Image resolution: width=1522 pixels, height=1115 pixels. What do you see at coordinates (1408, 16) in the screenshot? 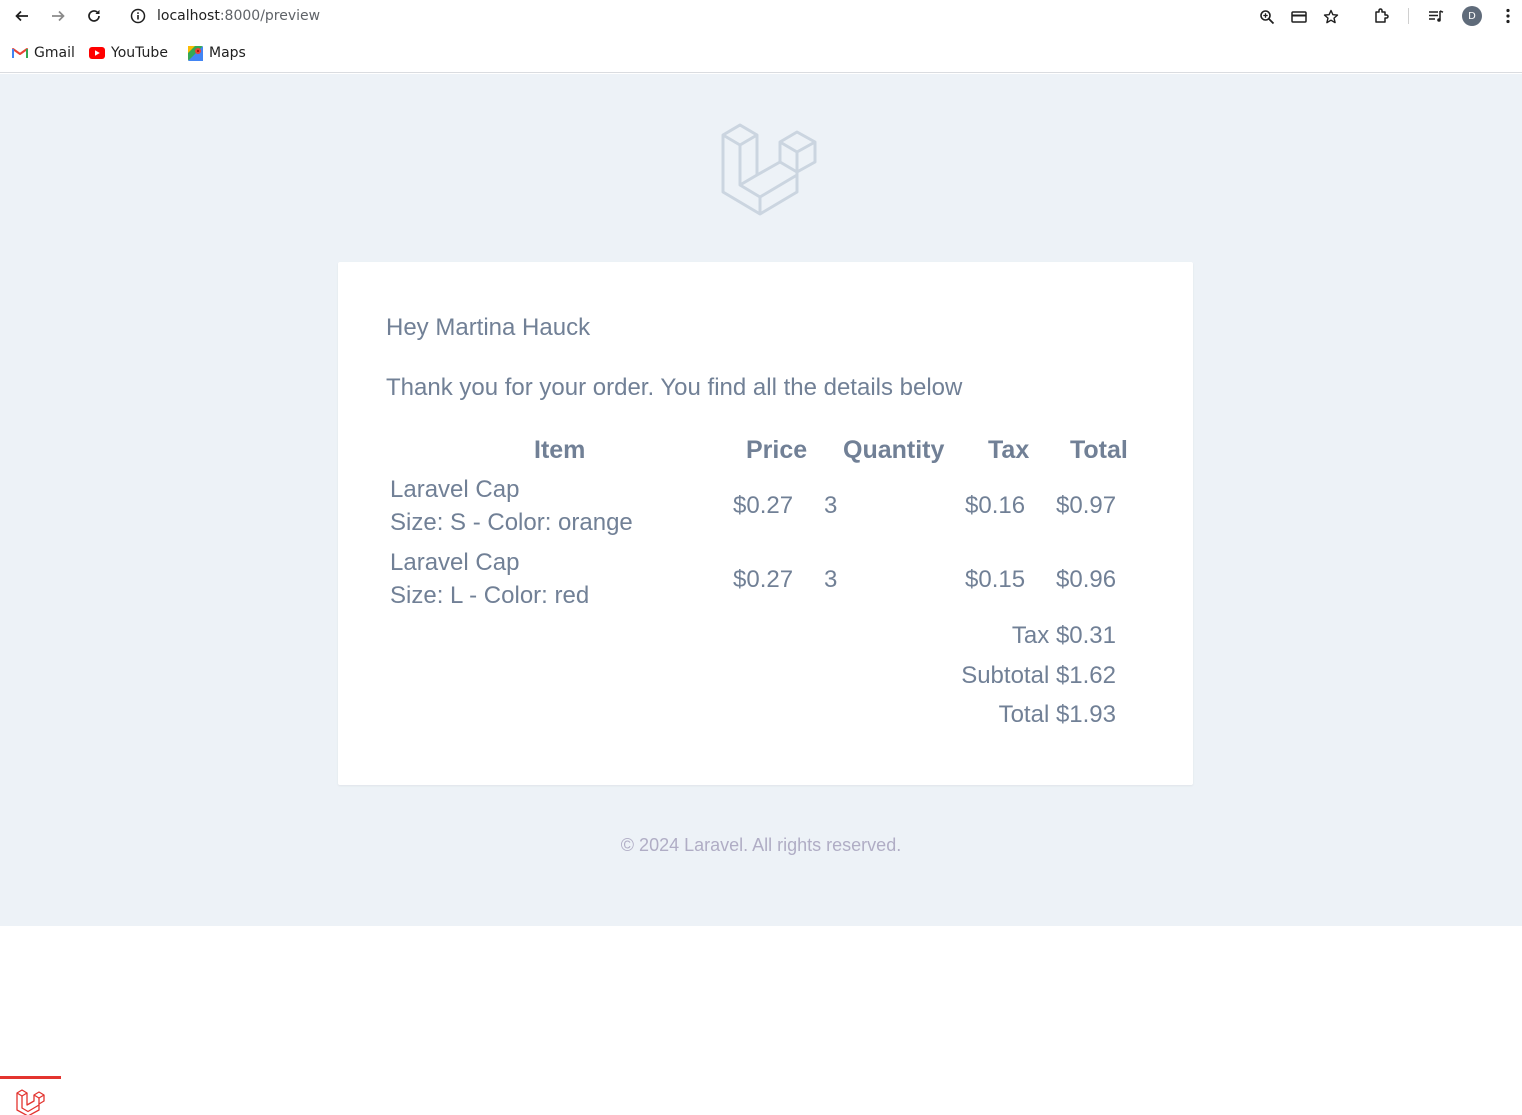
I see `toolbar-separator` at bounding box center [1408, 16].